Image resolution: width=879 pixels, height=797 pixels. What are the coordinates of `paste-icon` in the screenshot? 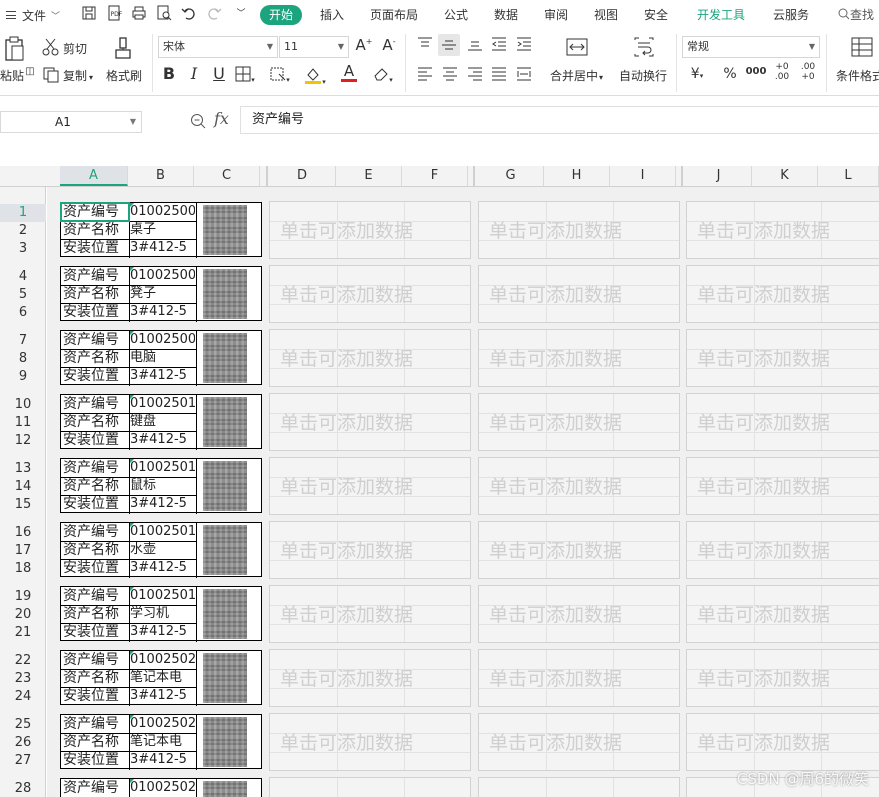 It's located at (14, 49).